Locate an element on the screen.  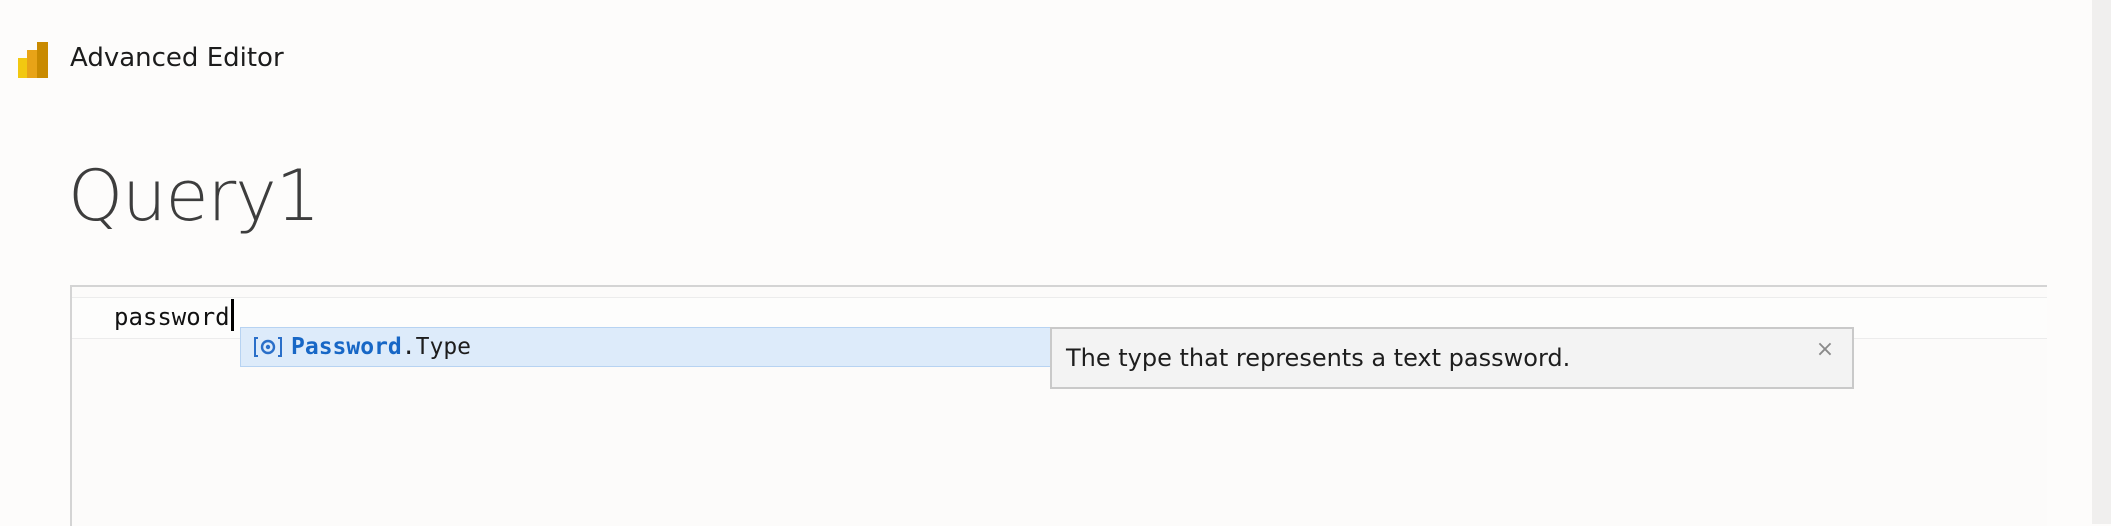
autocomplete-item-password-type: Password.Type is located at coordinates (361, 347).